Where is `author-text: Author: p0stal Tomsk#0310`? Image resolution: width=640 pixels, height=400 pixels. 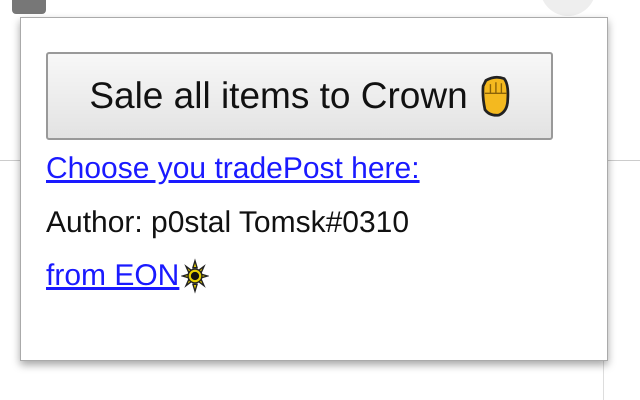 author-text: Author: p0stal Tomsk#0310 is located at coordinates (228, 223).